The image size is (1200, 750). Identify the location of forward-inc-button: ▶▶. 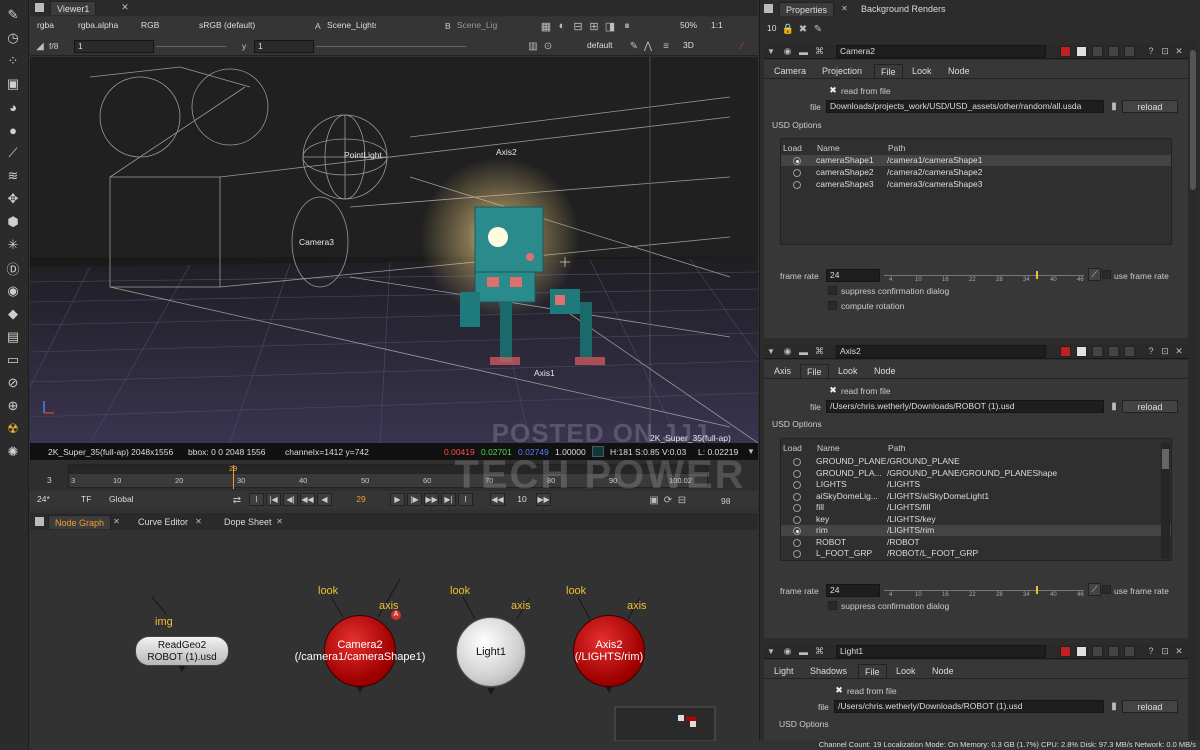
(431, 499).